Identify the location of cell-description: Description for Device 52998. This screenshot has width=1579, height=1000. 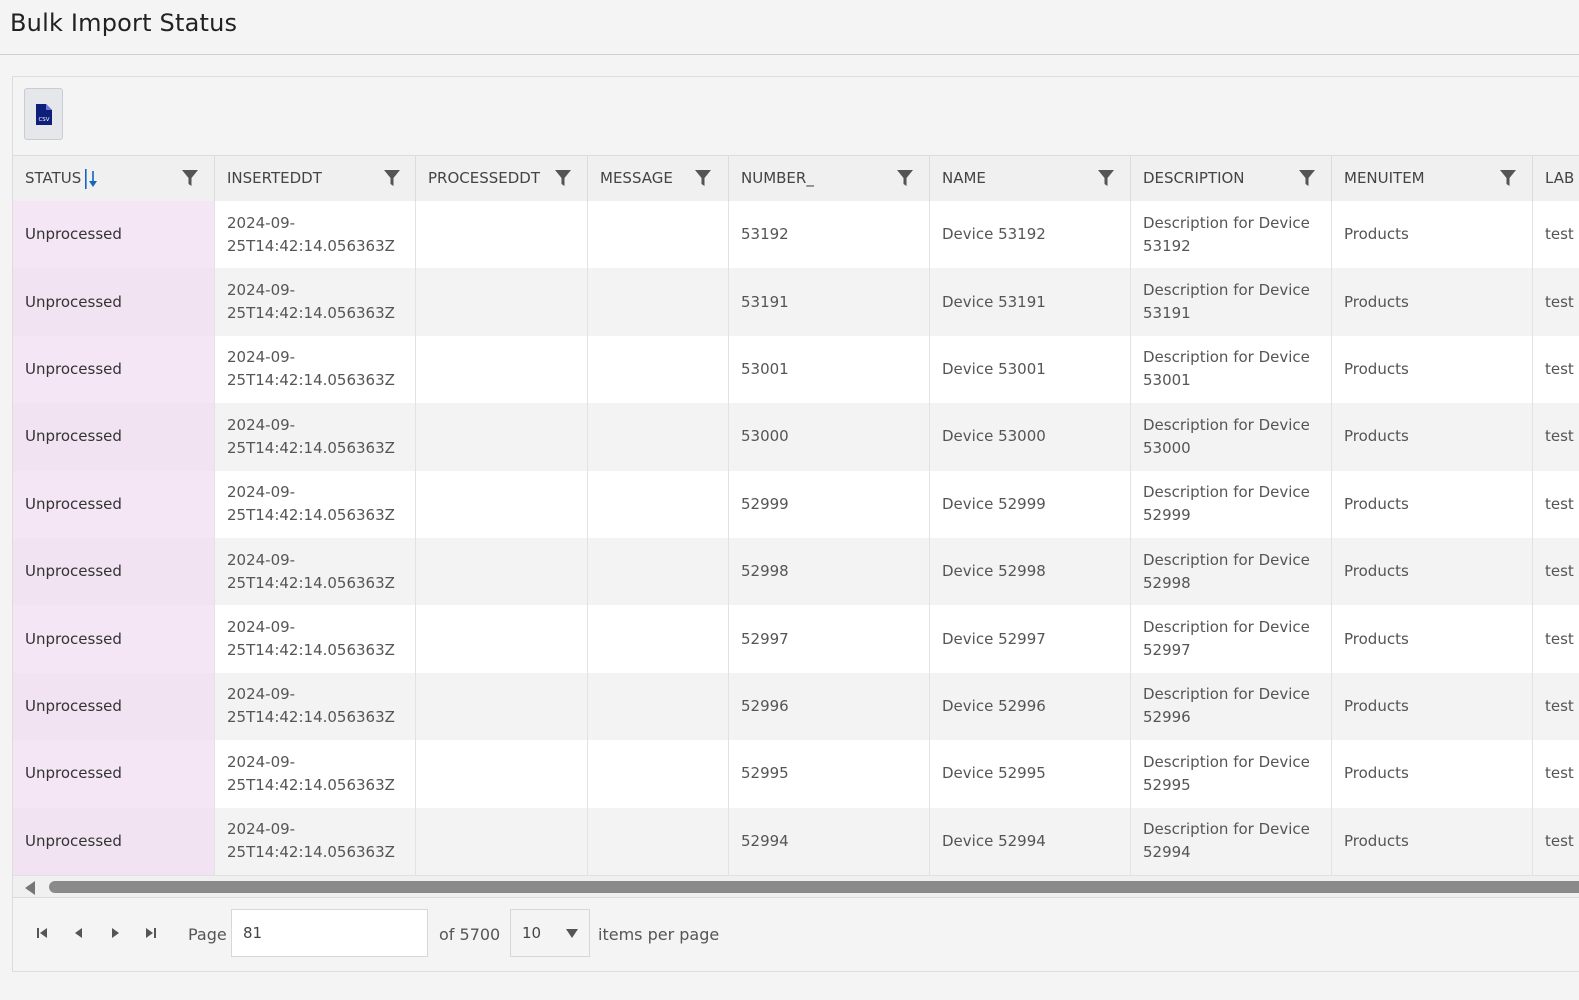
(1231, 572).